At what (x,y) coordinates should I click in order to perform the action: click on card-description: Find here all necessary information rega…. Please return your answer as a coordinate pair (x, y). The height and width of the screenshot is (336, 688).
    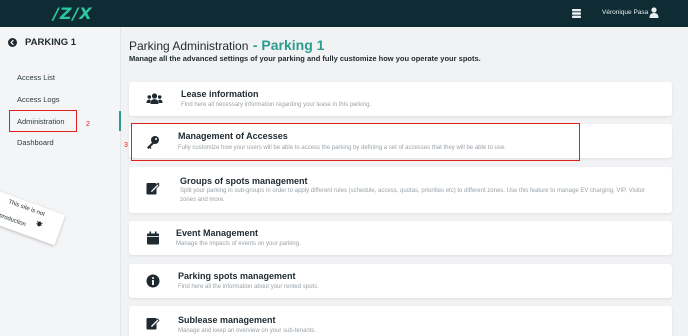
    Looking at the image, I should click on (276, 105).